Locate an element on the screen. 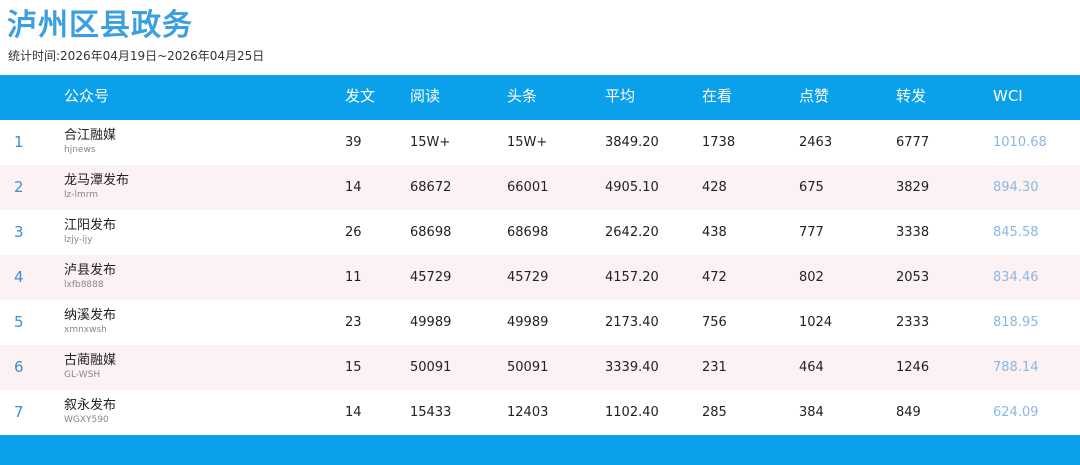 This screenshot has height=465, width=1080. likes-cell: 2463 is located at coordinates (816, 142).